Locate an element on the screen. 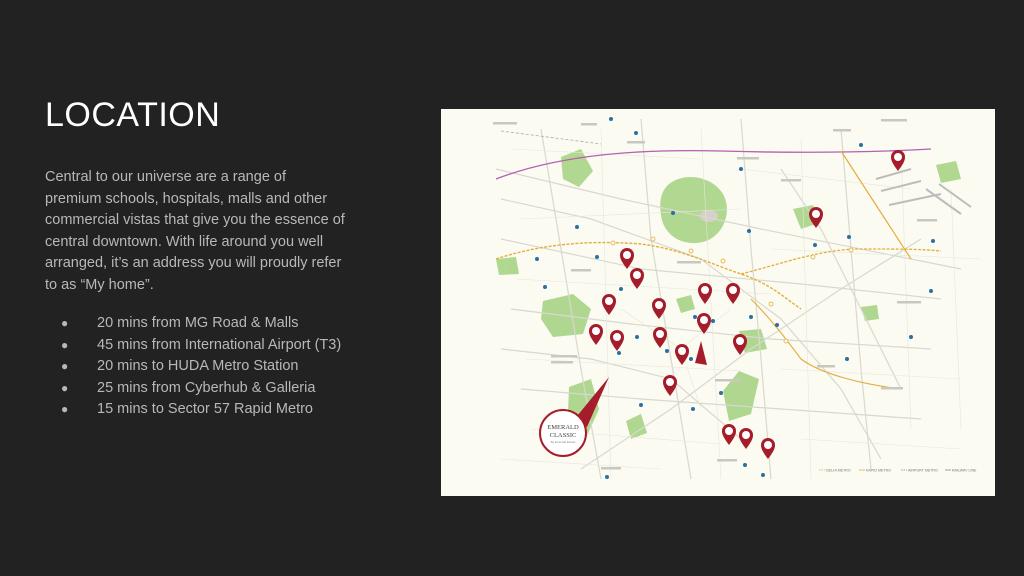  legend-railway-line: RAILWAY LINE is located at coordinates (964, 470).